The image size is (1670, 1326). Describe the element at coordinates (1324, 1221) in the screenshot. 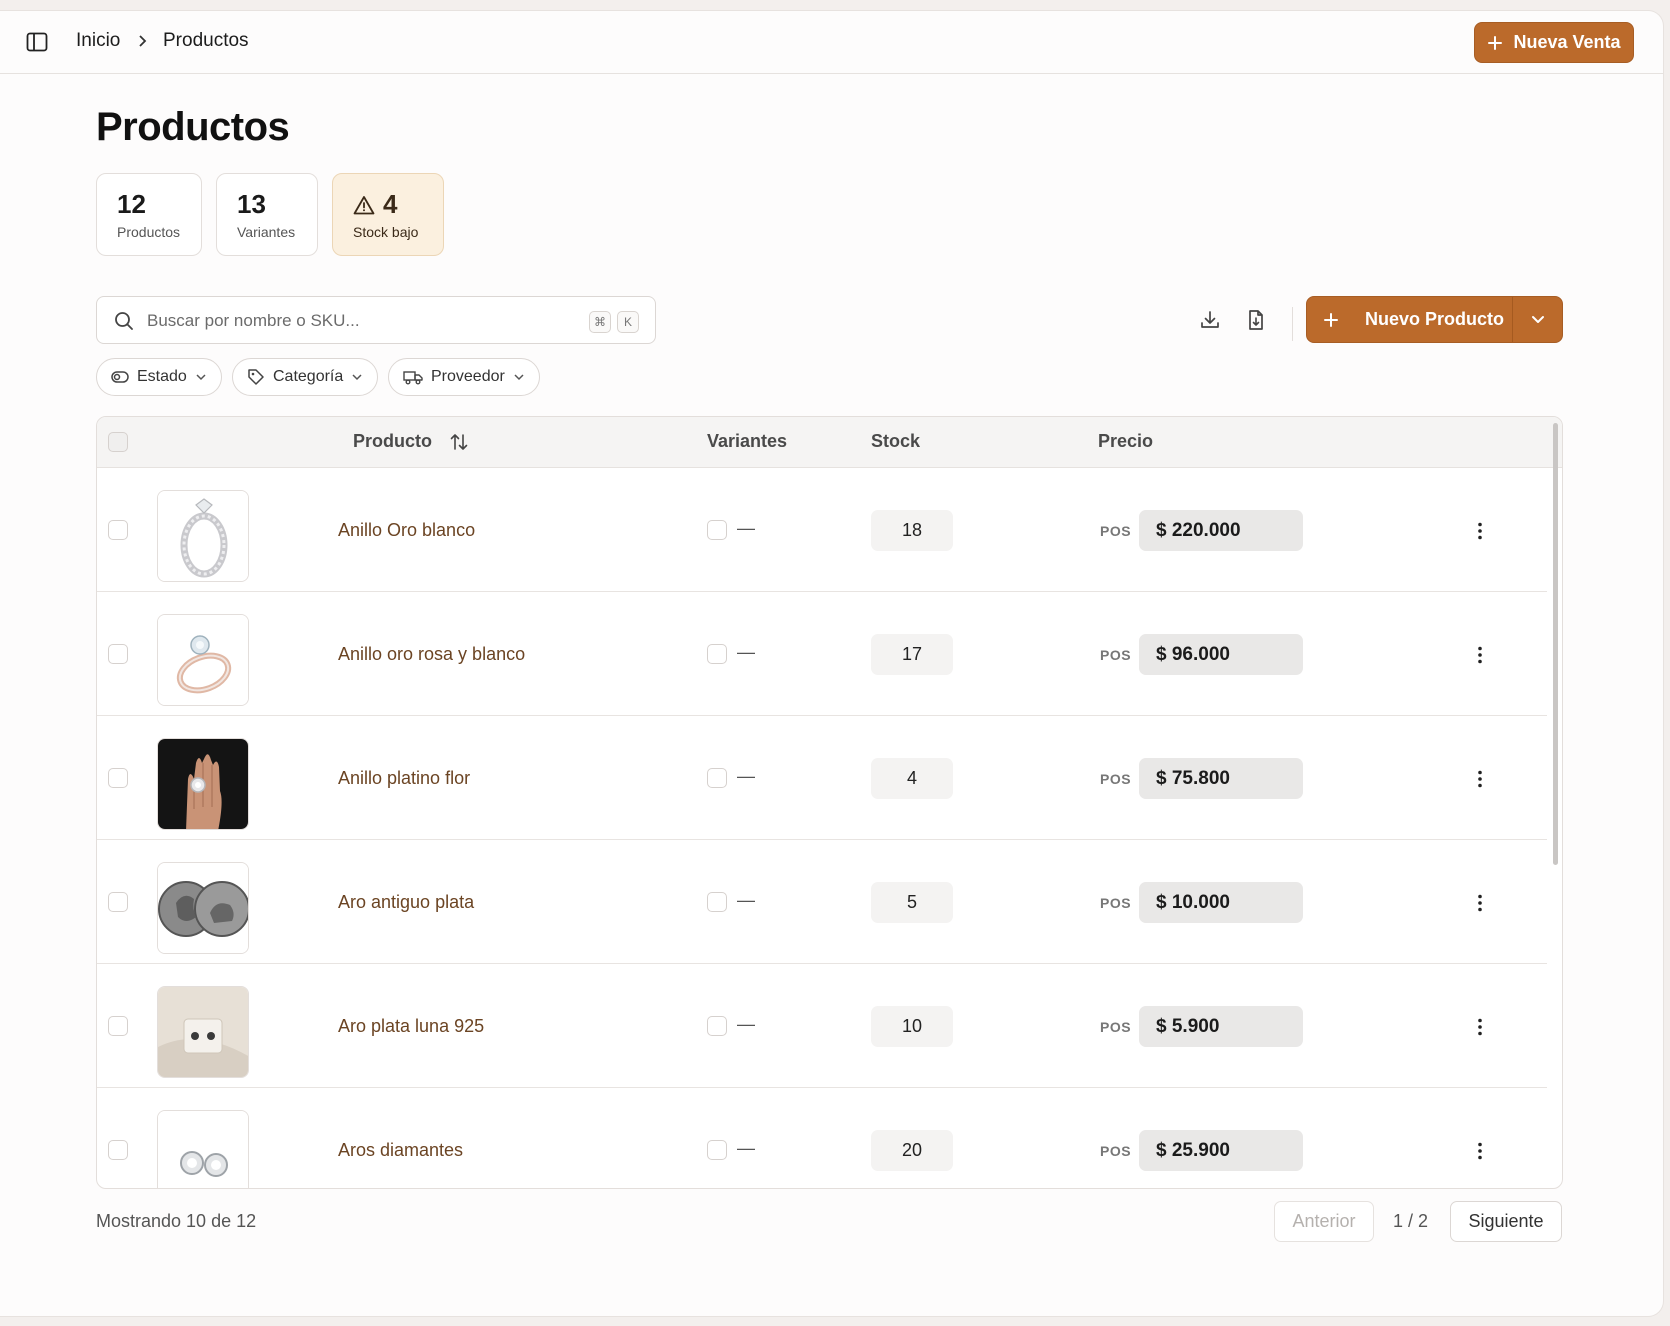

I see `previous-page-button: Anterior` at that location.